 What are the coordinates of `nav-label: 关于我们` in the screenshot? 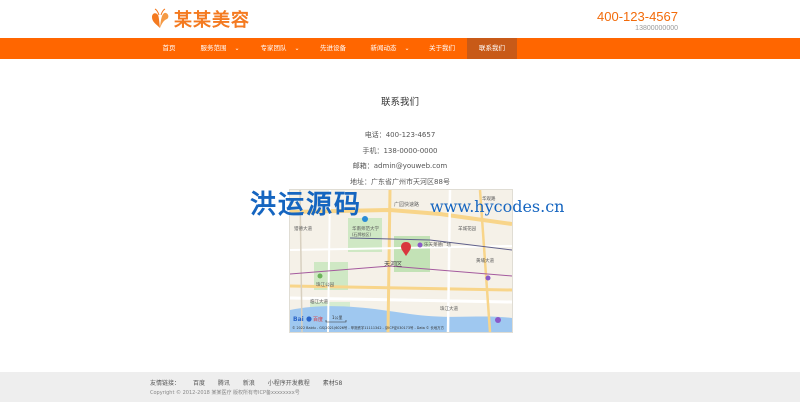 It's located at (442, 48).